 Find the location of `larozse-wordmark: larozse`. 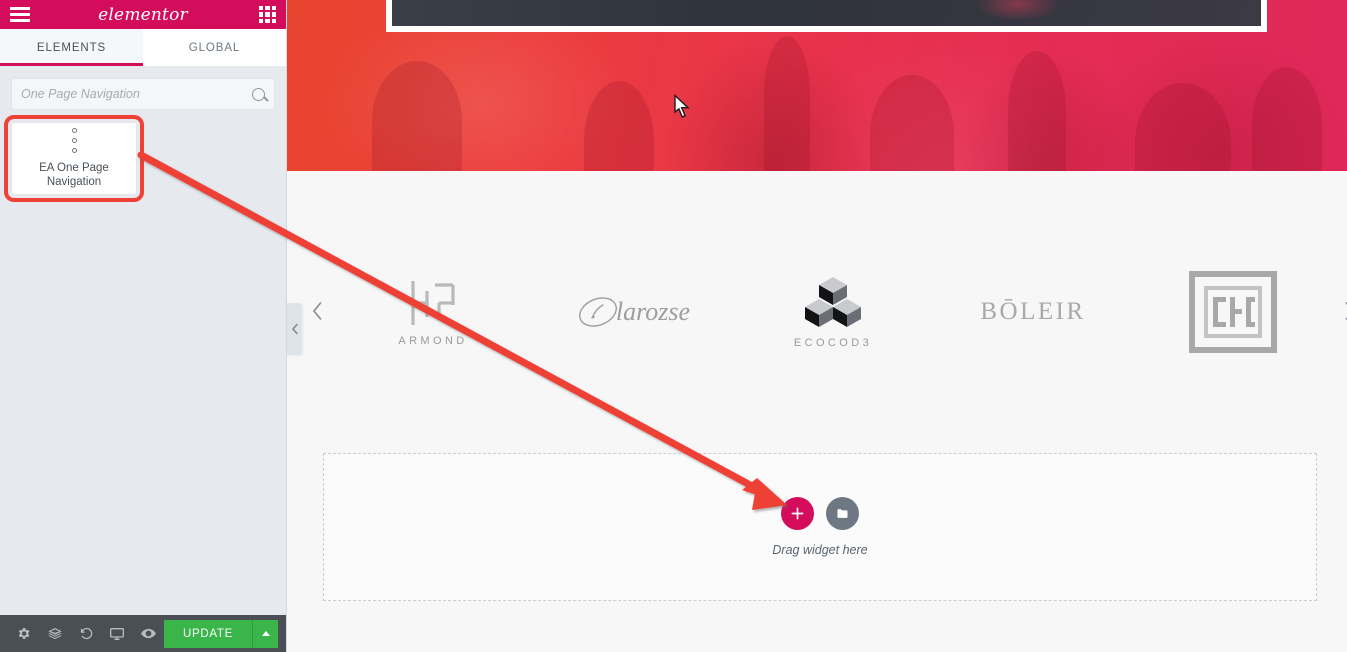

larozse-wordmark: larozse is located at coordinates (633, 312).